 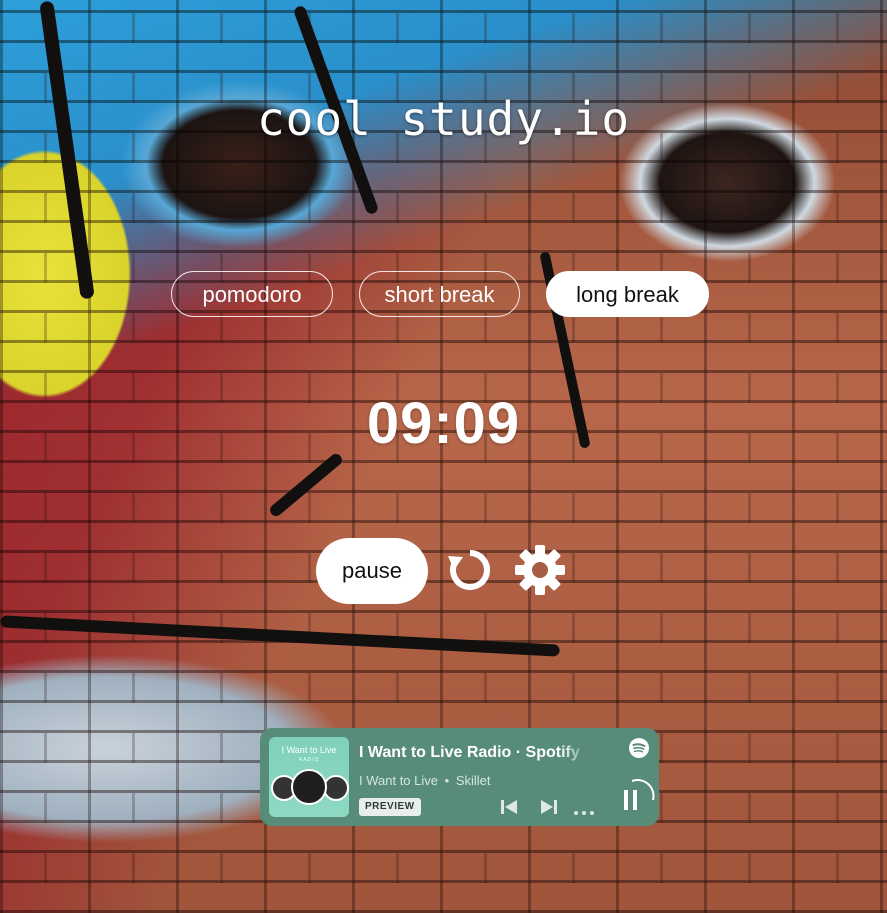 What do you see at coordinates (309, 760) in the screenshot?
I see `cover-subtitle: RADIO` at bounding box center [309, 760].